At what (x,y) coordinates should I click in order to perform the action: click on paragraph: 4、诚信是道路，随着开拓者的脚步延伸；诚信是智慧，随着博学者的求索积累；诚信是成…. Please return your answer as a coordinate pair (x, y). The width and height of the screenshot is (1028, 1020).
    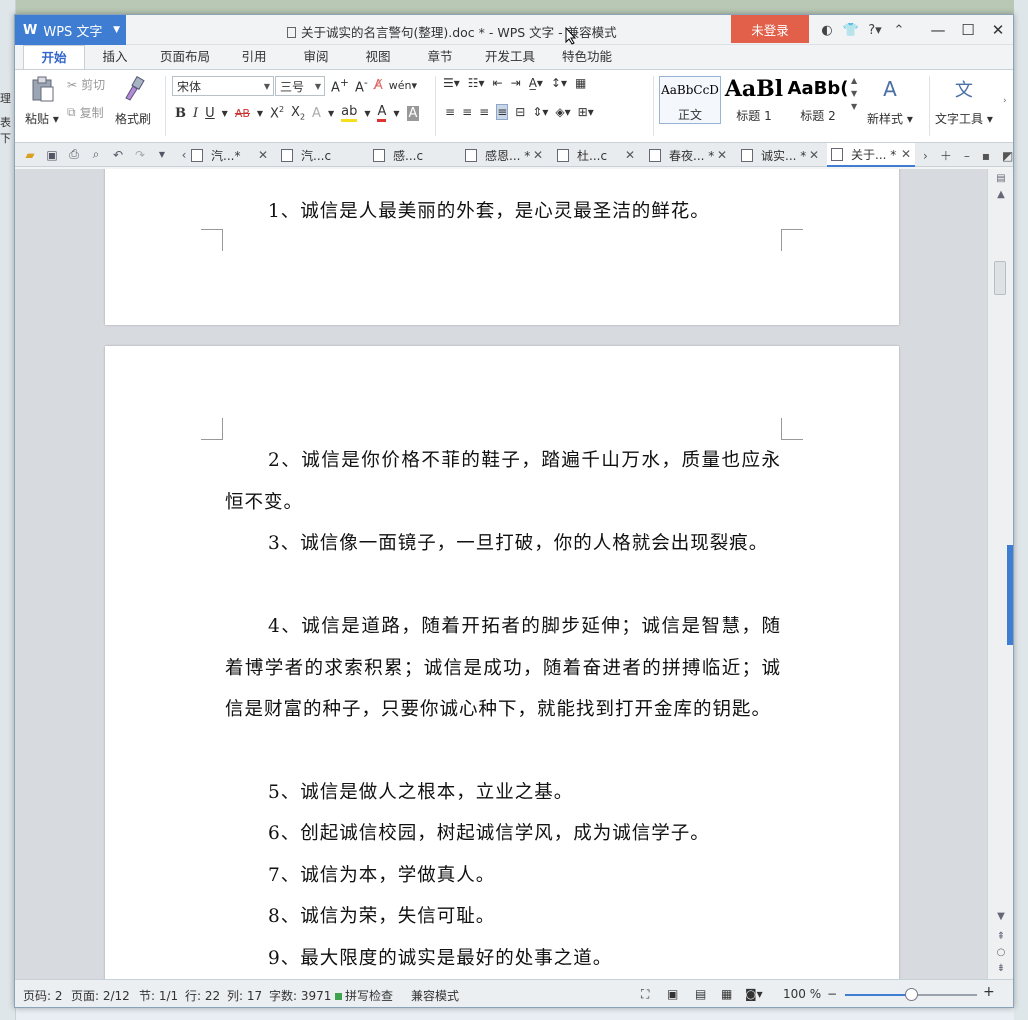
    Looking at the image, I should click on (503, 668).